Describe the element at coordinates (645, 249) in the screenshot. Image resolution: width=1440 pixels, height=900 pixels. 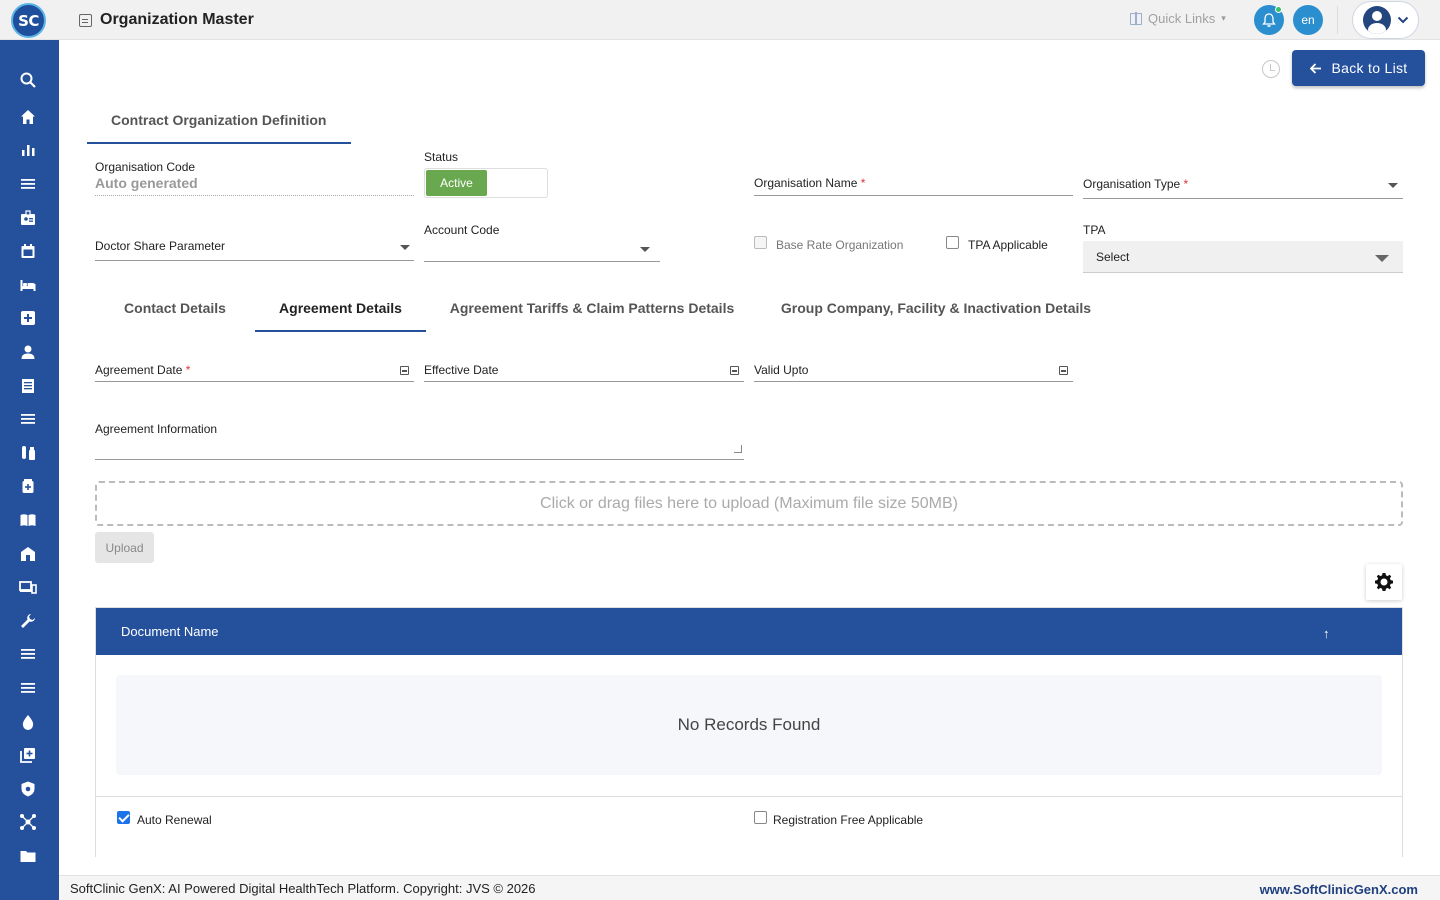
I see `account-code-dropdown-arrow-icon` at that location.